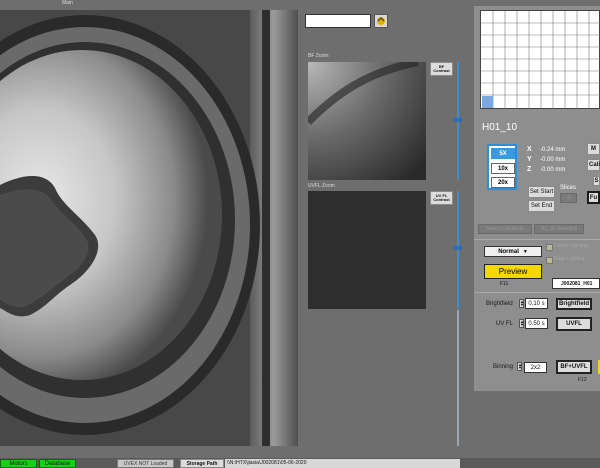 This screenshot has width=600, height=468. I want to click on storage-path-field: \\N:\HTX\jiasia\J002081\05-06-2020, so click(342, 463).